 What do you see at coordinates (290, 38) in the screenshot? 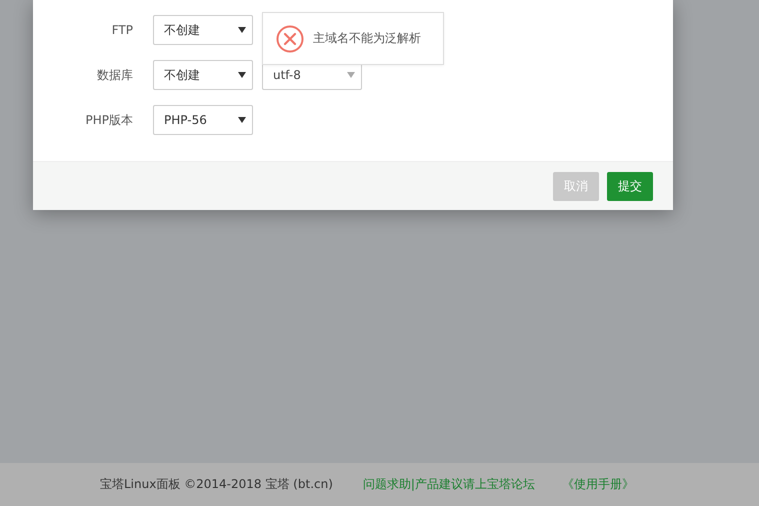
I see `error-icon` at bounding box center [290, 38].